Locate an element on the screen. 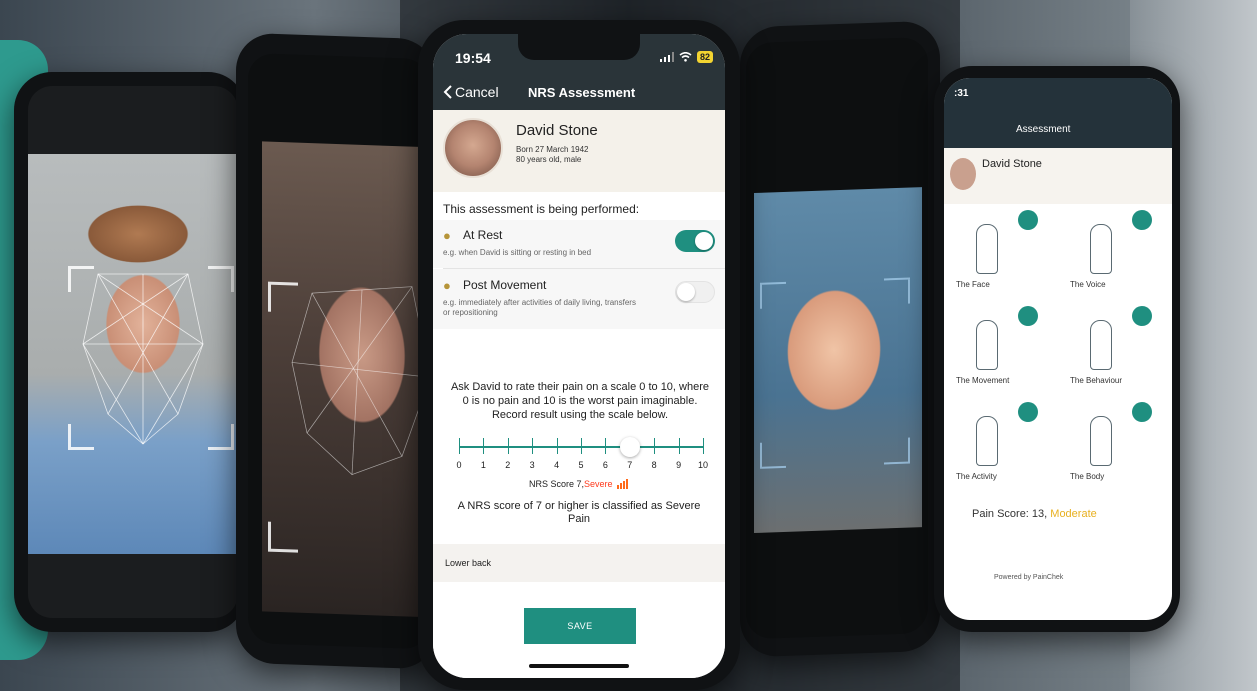  patient-card: David Stone is located at coordinates (1058, 176).